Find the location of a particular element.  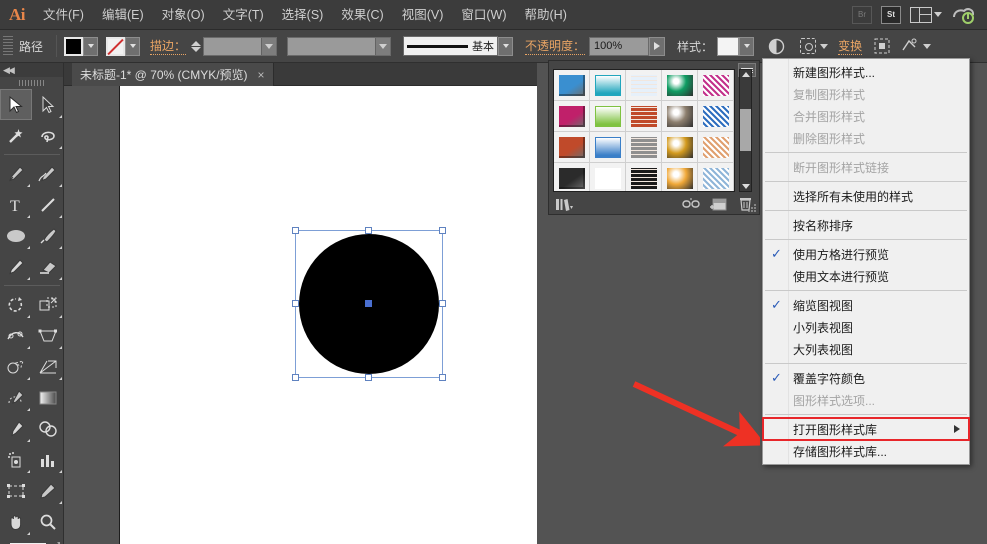

selection-tool is located at coordinates (16, 104).